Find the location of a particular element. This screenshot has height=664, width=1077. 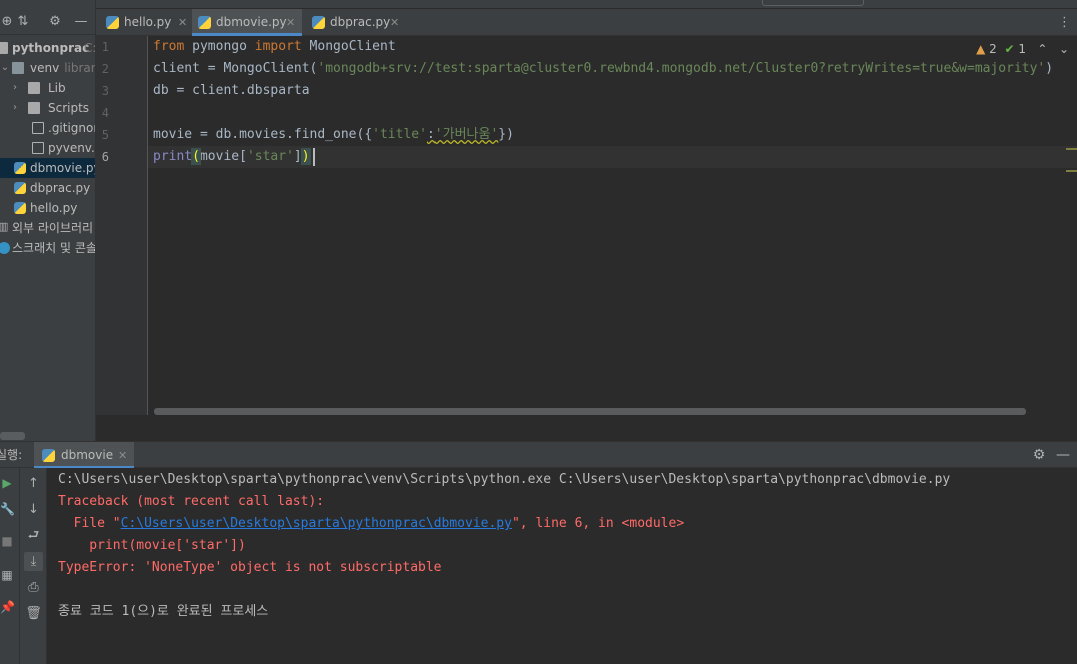

scroll-to-end-icon: ⤓ is located at coordinates (33, 561).